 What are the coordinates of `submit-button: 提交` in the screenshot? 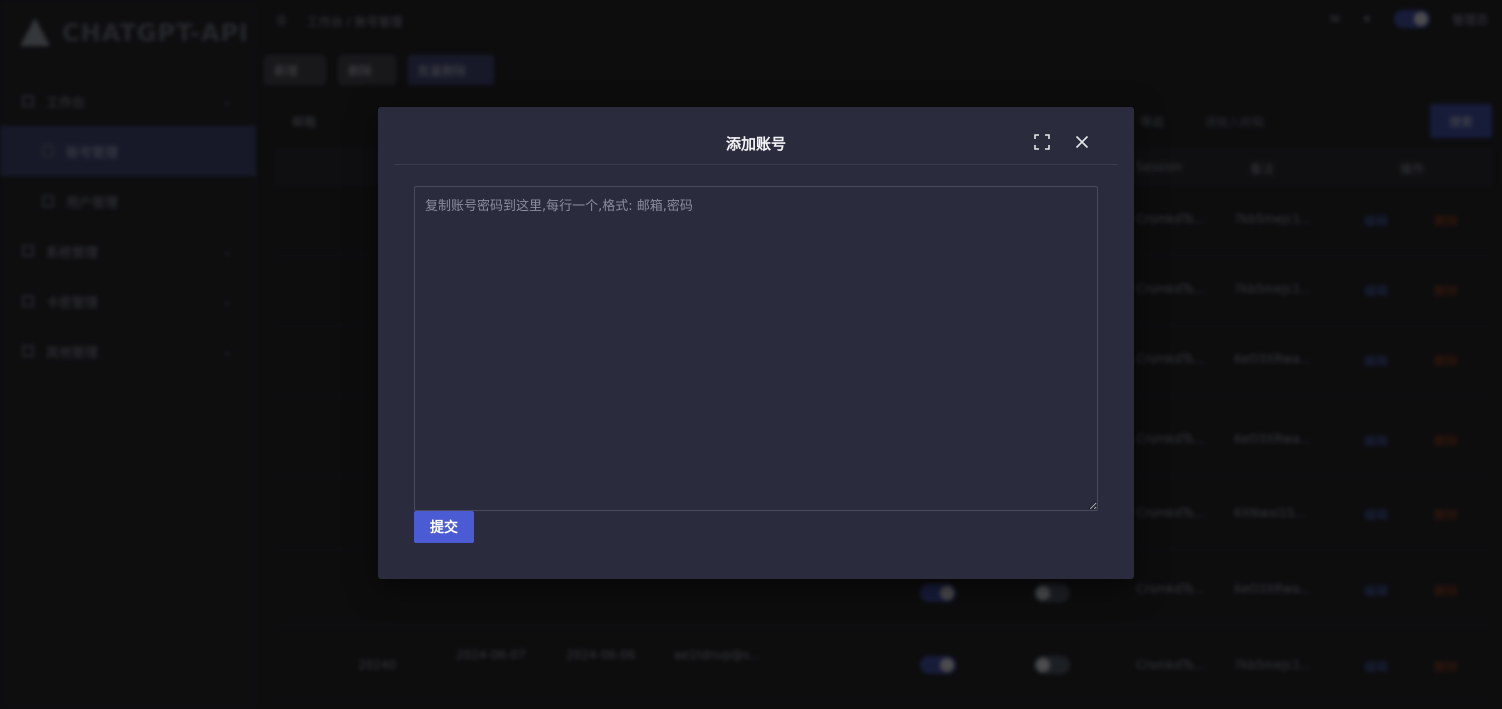 It's located at (444, 527).